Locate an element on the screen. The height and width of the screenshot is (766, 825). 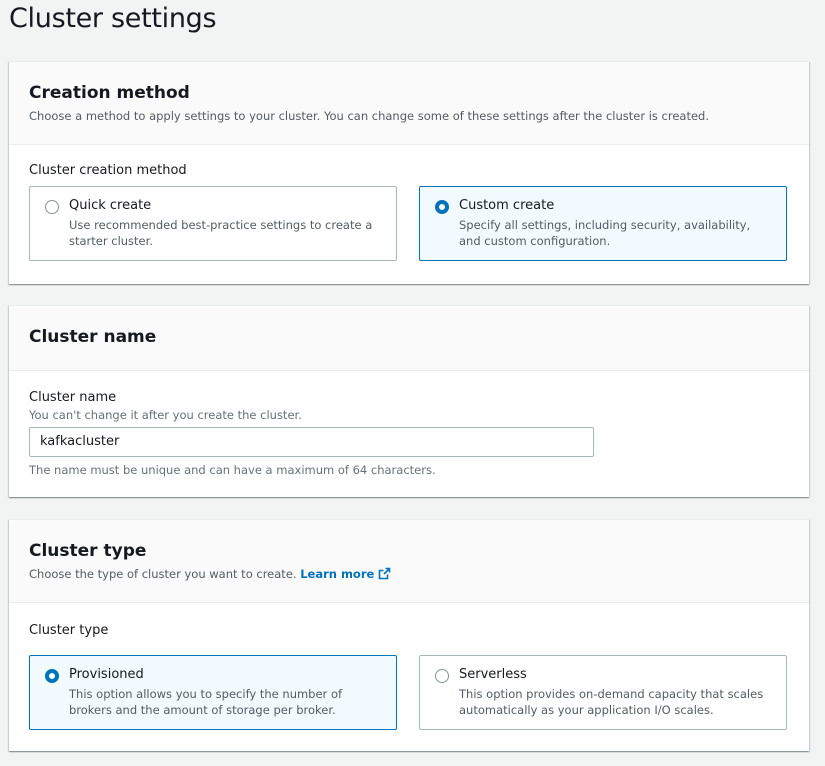
custom-create-label: Custom create is located at coordinates (507, 205).